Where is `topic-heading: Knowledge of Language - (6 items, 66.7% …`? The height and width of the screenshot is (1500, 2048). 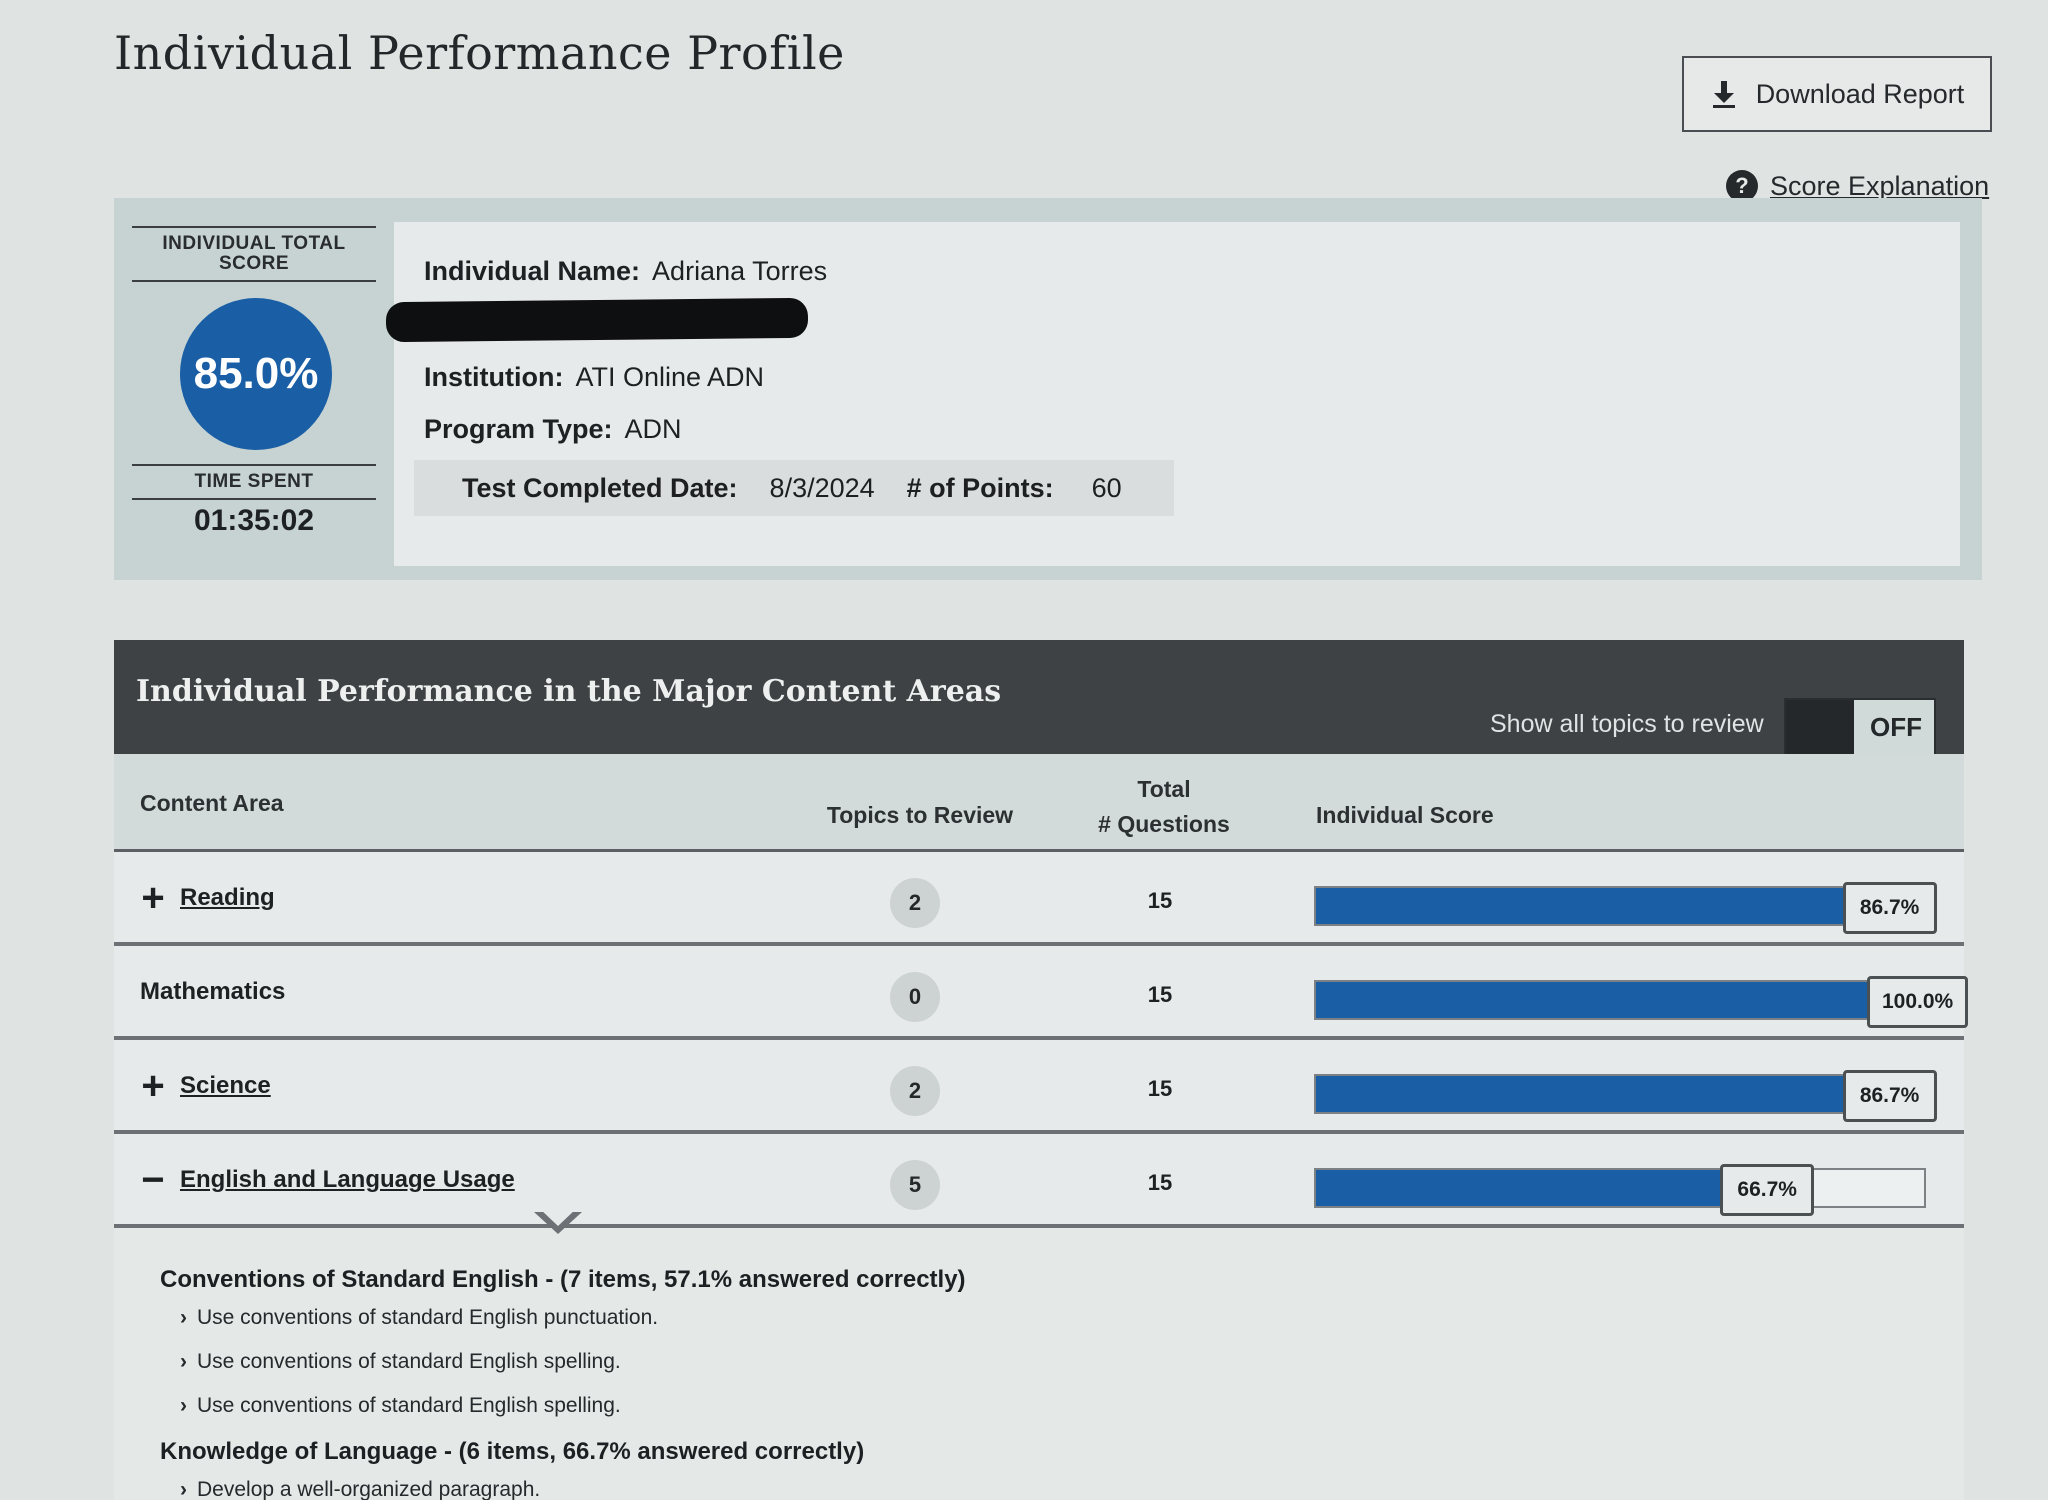 topic-heading: Knowledge of Language - (6 items, 66.7% … is located at coordinates (512, 1451).